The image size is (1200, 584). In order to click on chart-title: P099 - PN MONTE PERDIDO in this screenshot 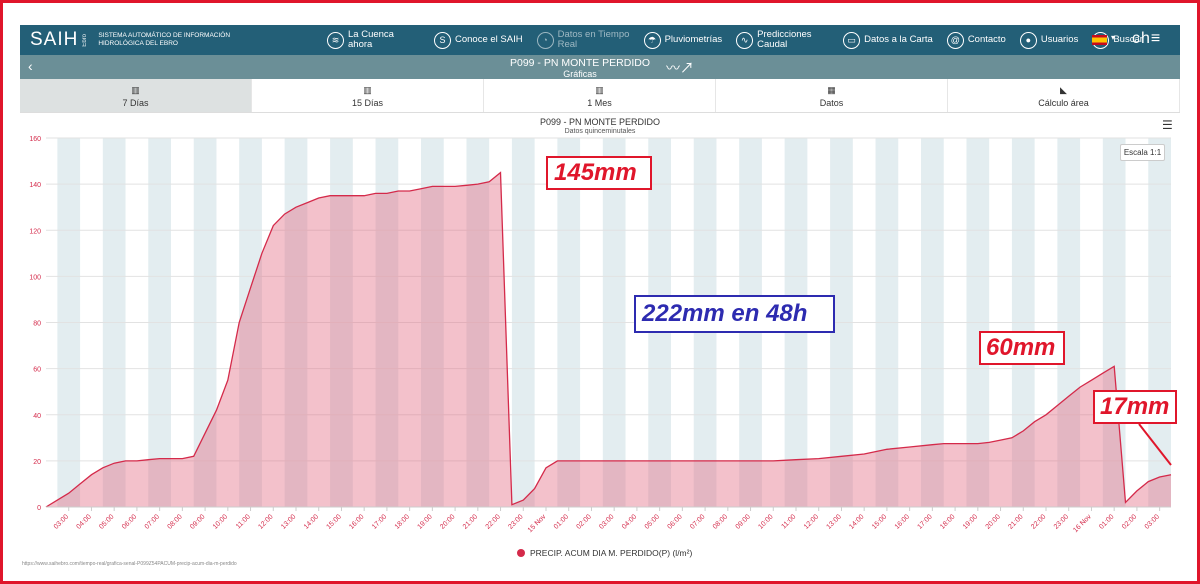, I will do `click(600, 122)`.